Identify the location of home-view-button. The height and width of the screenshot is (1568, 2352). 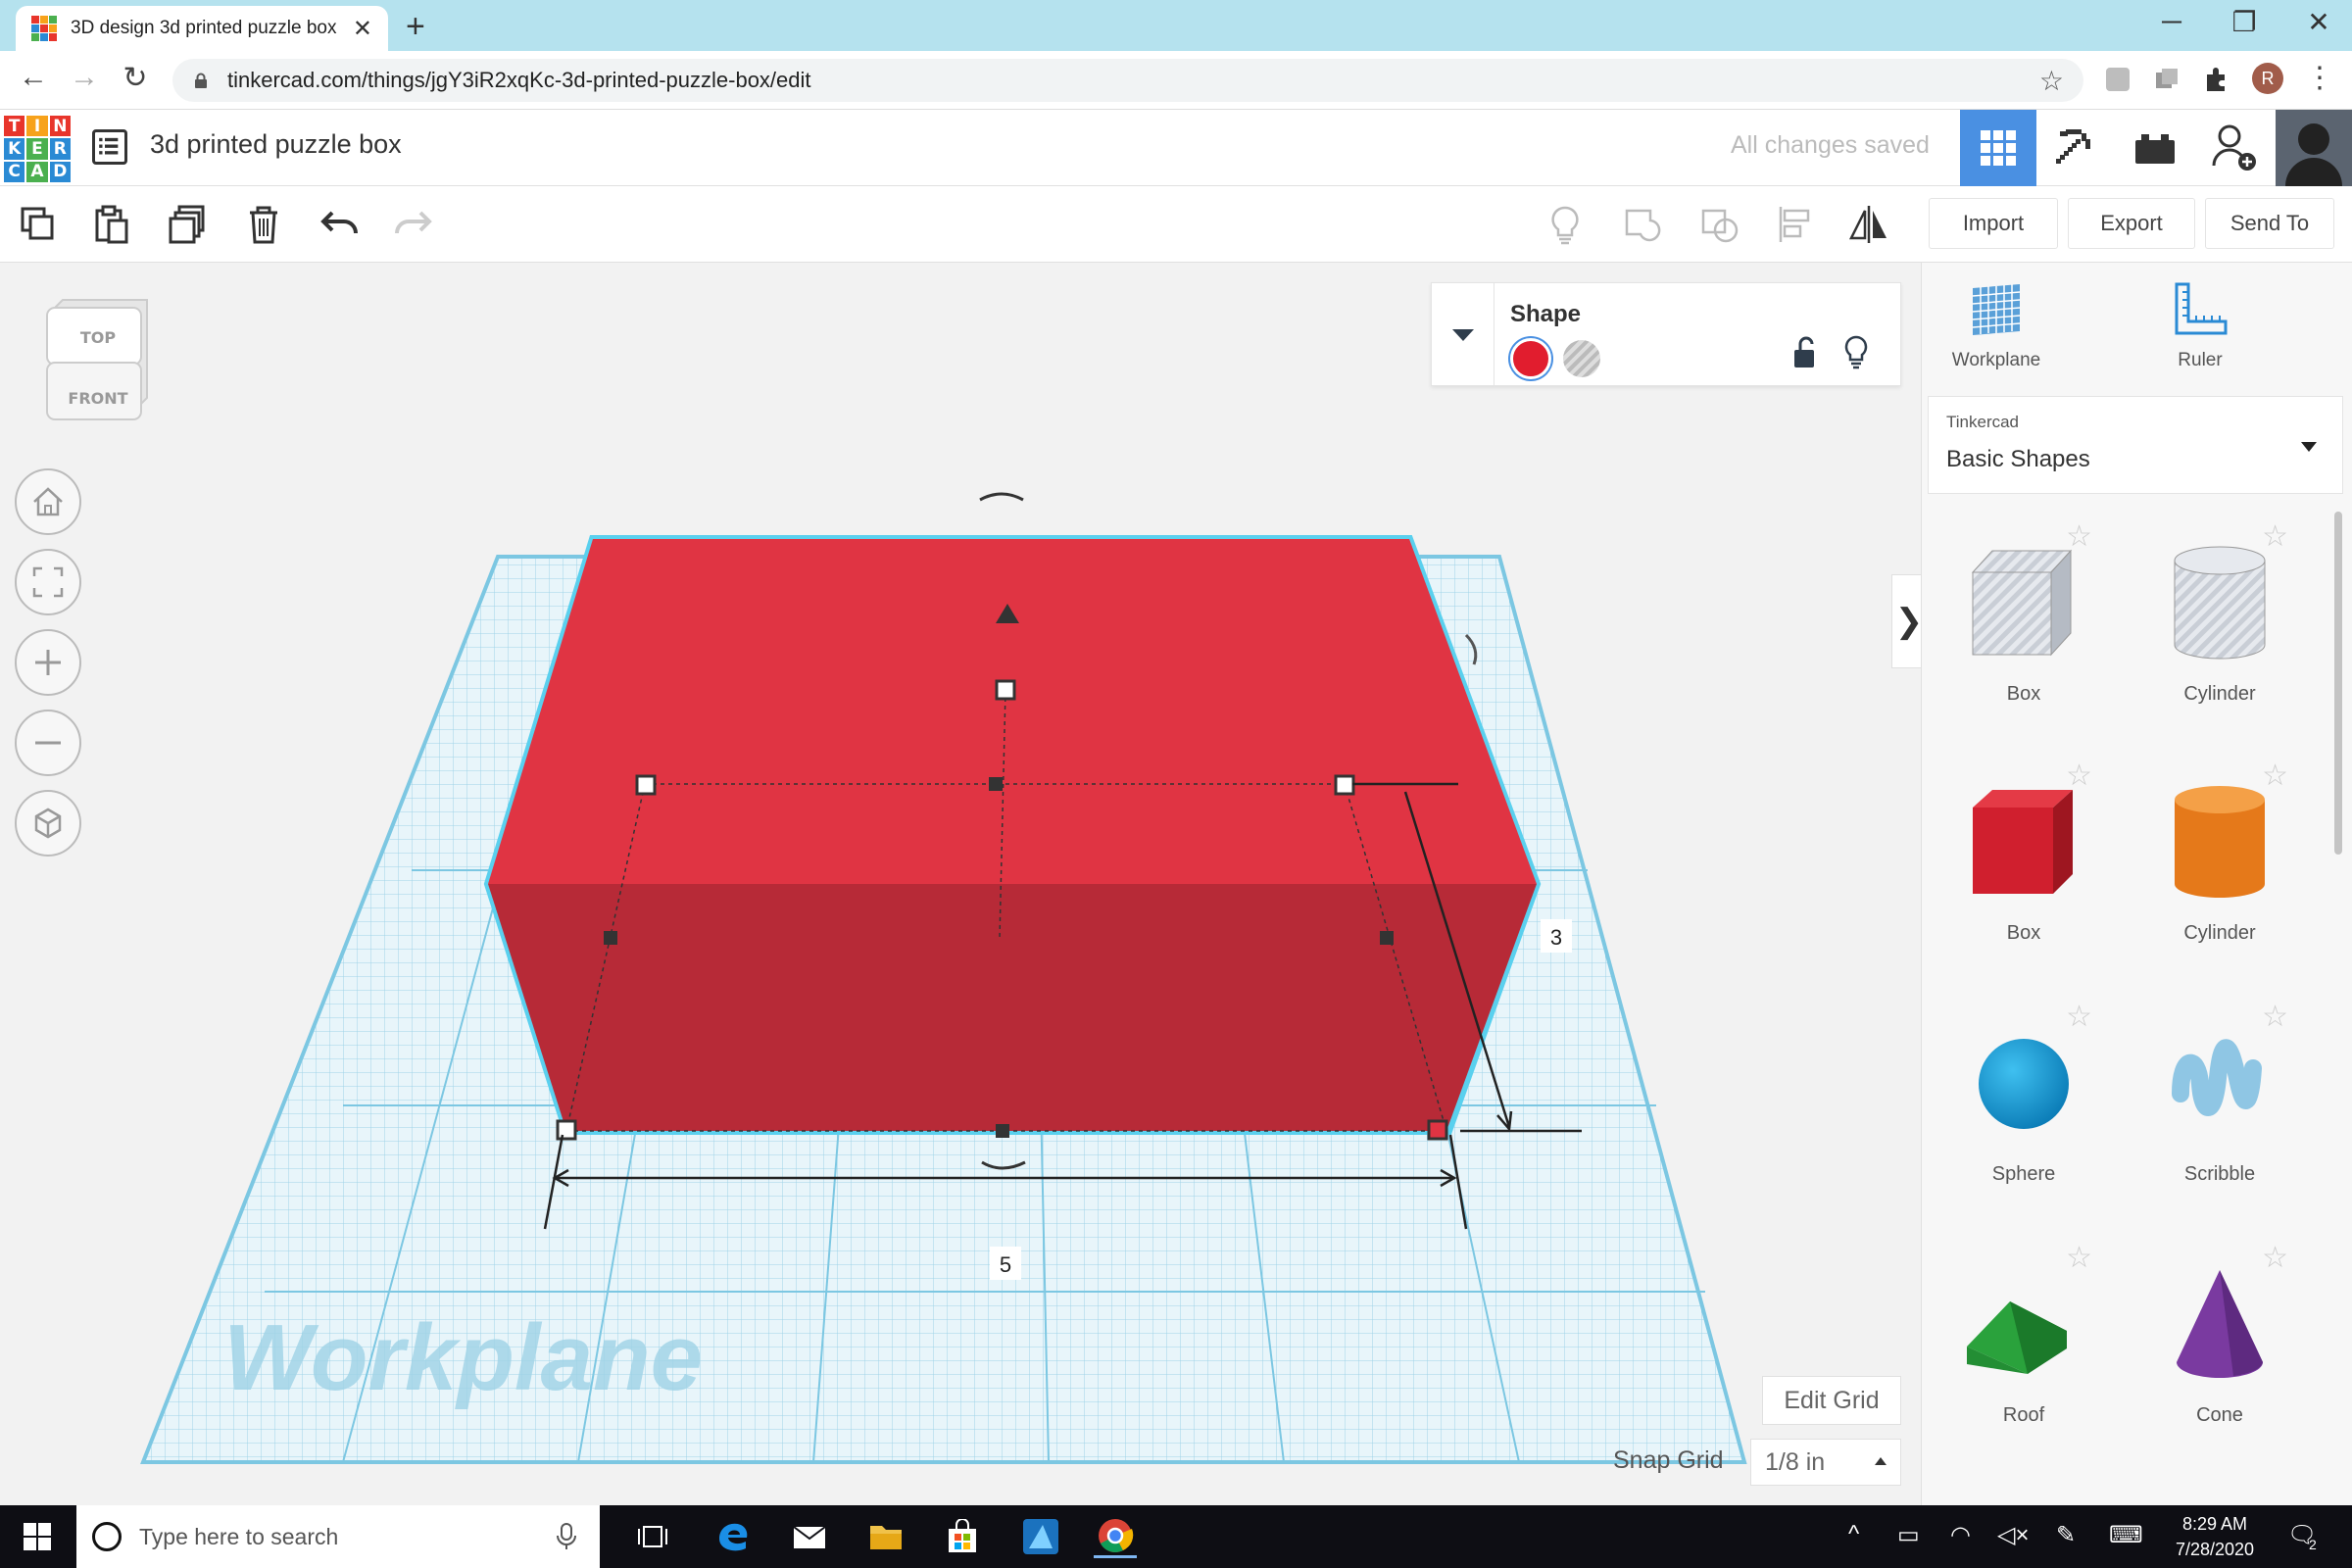
(48, 501).